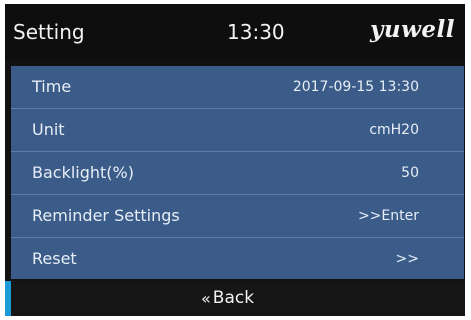  I want to click on menu-item-backlight: Backlight(%) 50, so click(237, 173).